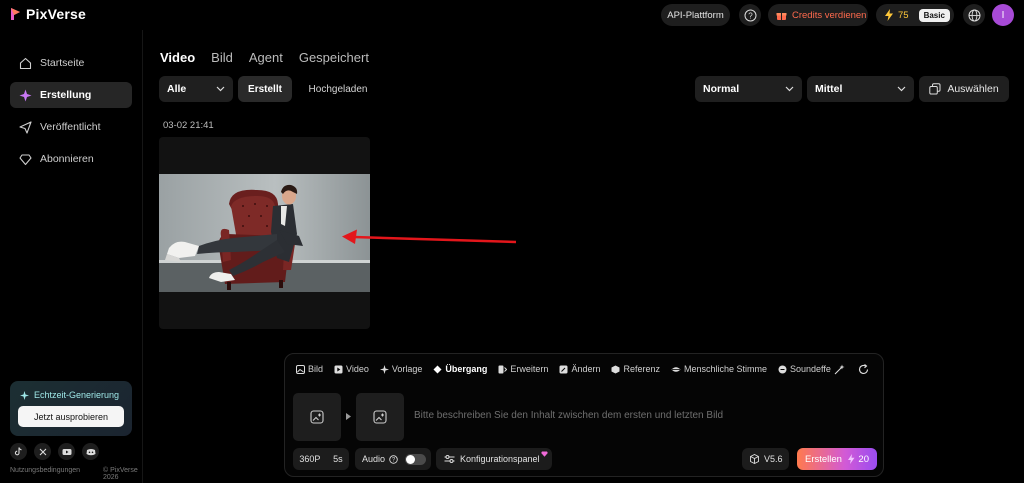 Image resolution: width=1024 pixels, height=483 pixels. What do you see at coordinates (67, 159) in the screenshot?
I see `sidebar-item-label: Abonnieren` at bounding box center [67, 159].